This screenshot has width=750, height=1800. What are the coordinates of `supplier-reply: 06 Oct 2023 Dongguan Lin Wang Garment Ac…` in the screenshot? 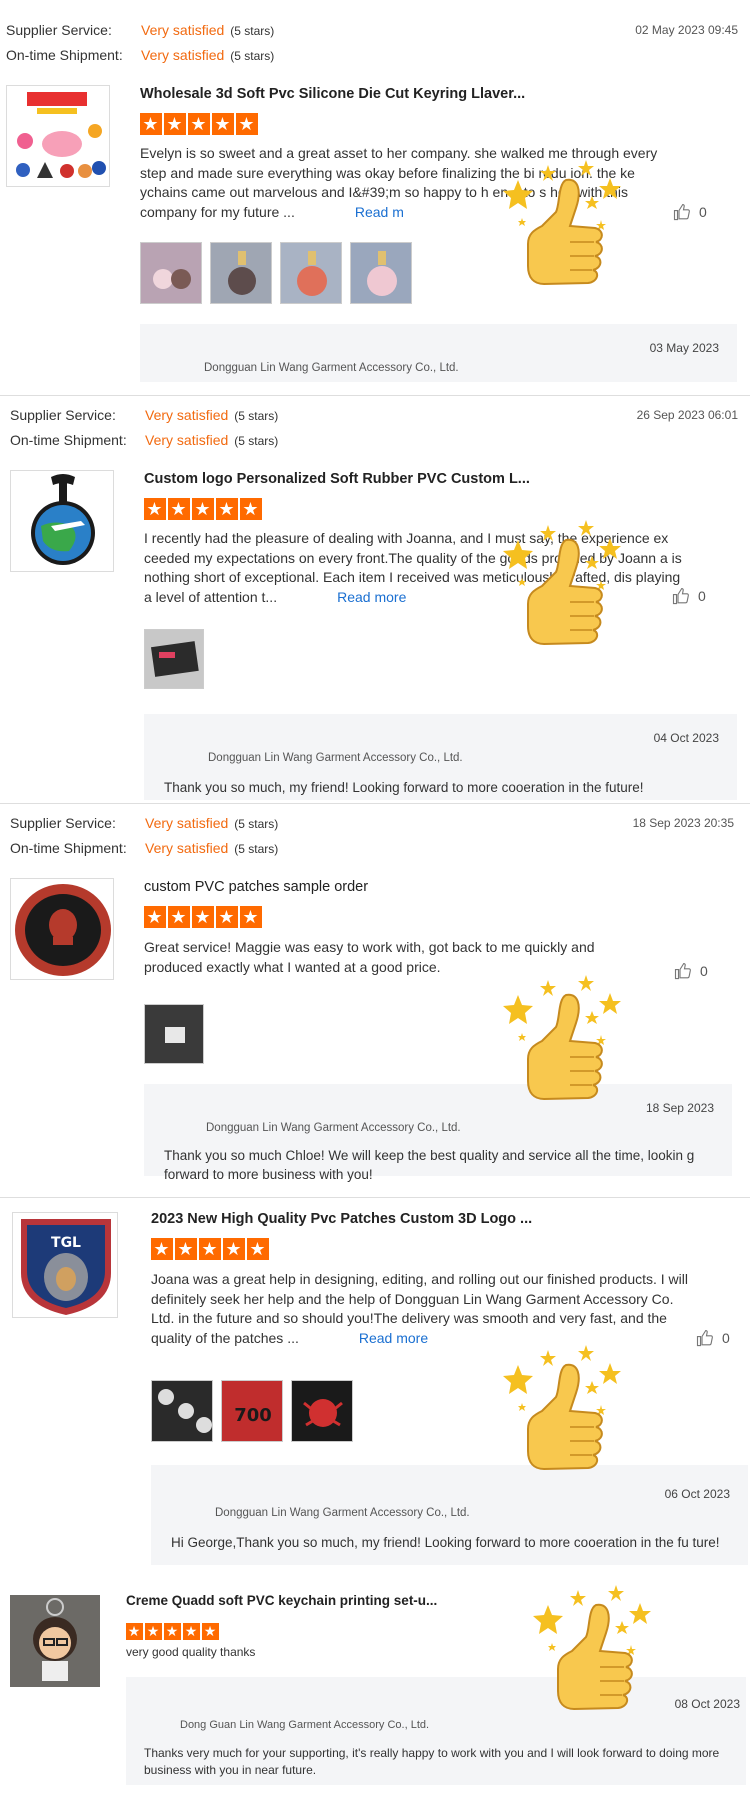 It's located at (449, 1515).